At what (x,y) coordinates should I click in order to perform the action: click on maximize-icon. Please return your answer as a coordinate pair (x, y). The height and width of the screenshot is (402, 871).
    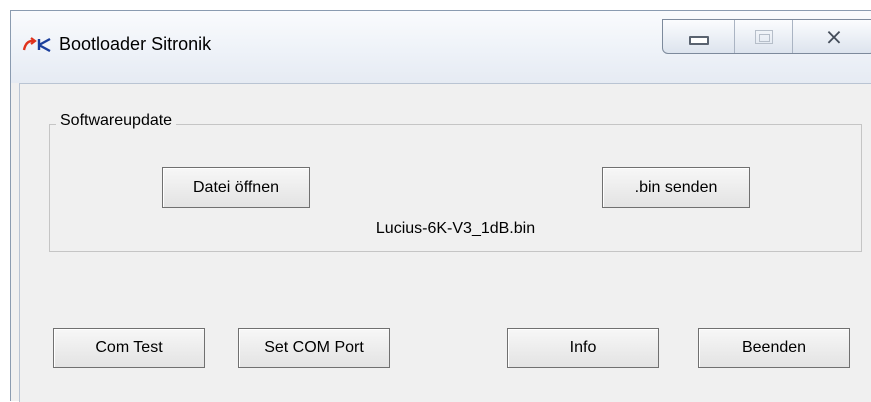
    Looking at the image, I should click on (763, 36).